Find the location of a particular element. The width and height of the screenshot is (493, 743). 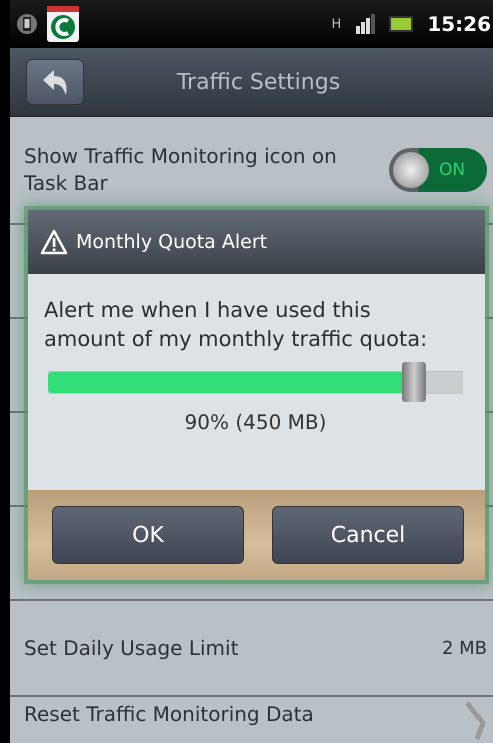

setting-label: Show Traffic Monitoring icon on Task Bar is located at coordinates (181, 170).